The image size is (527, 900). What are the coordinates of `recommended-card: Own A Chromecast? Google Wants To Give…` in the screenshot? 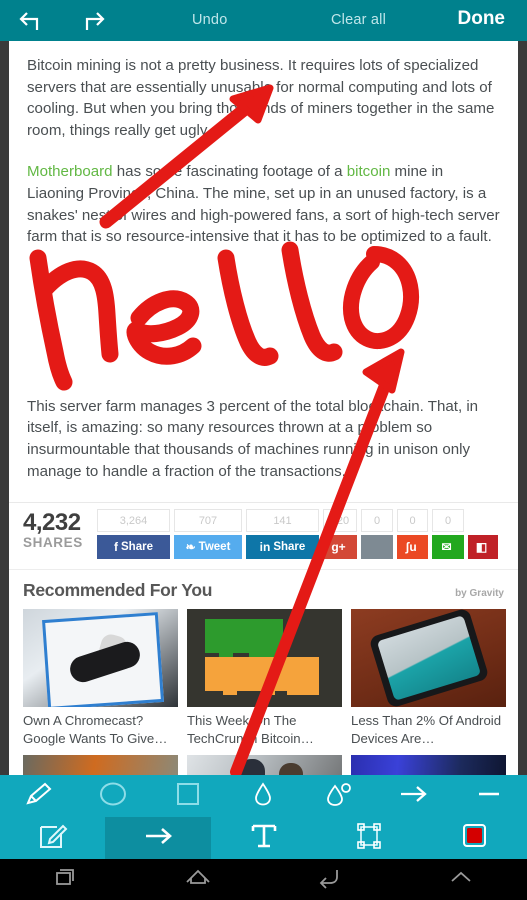 It's located at (100, 678).